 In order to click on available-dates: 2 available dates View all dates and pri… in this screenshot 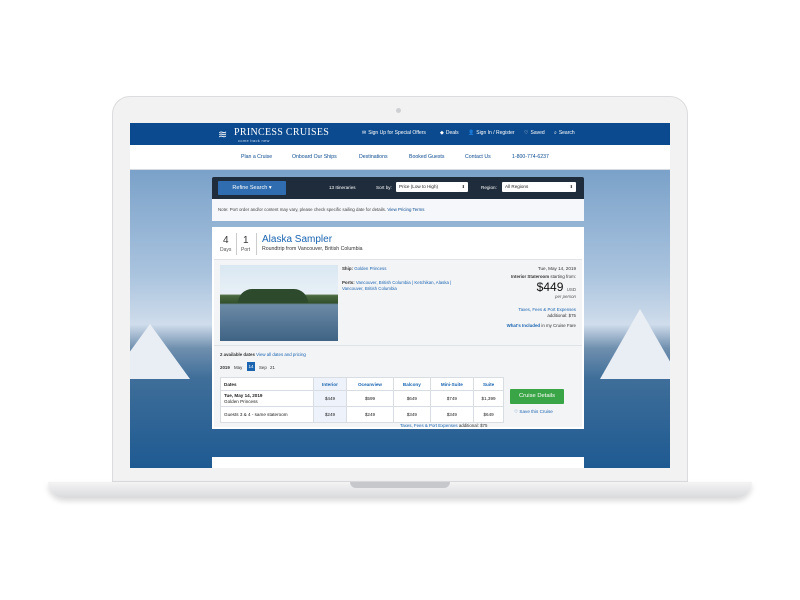, I will do `click(263, 354)`.